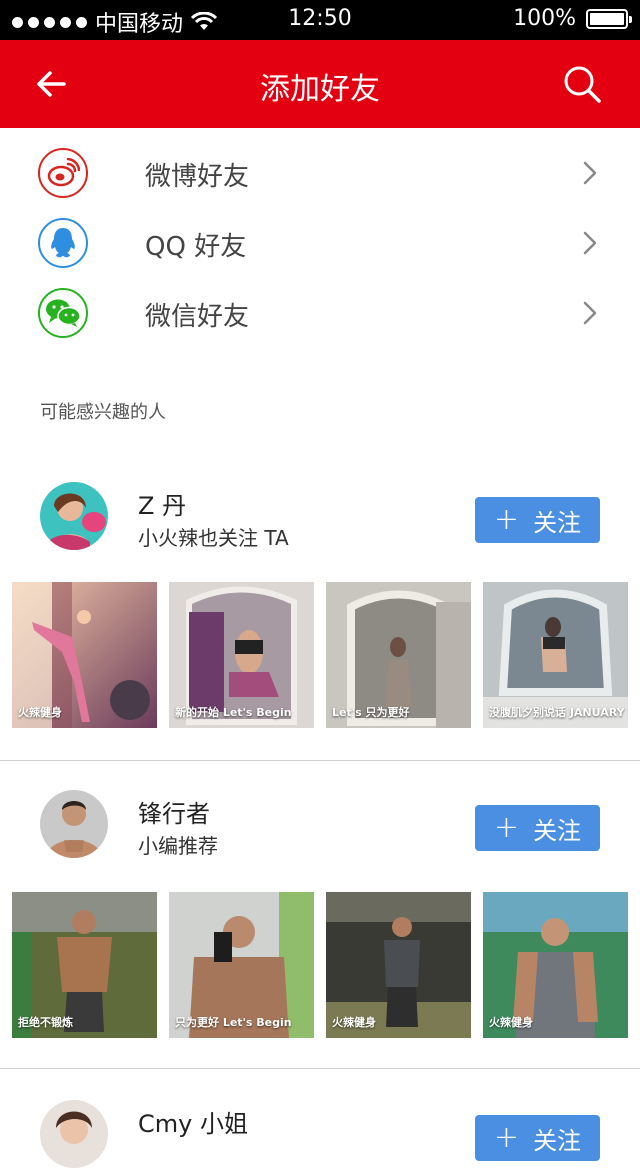  I want to click on photo-thumbnail: 新的开始 Let's Begin, so click(241, 655).